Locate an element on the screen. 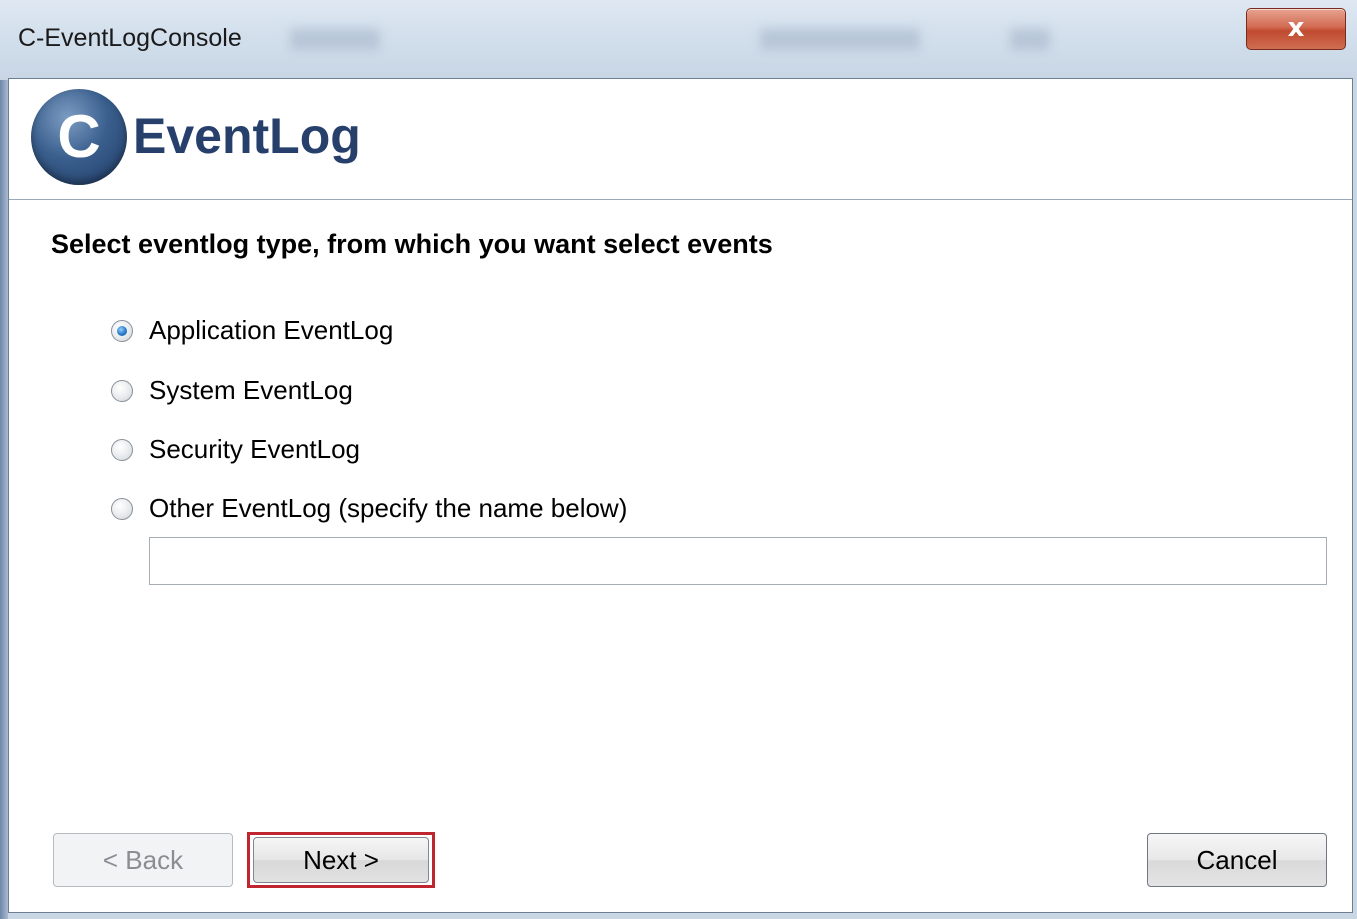 The image size is (1357, 919). close-icon: x is located at coordinates (1296, 28).